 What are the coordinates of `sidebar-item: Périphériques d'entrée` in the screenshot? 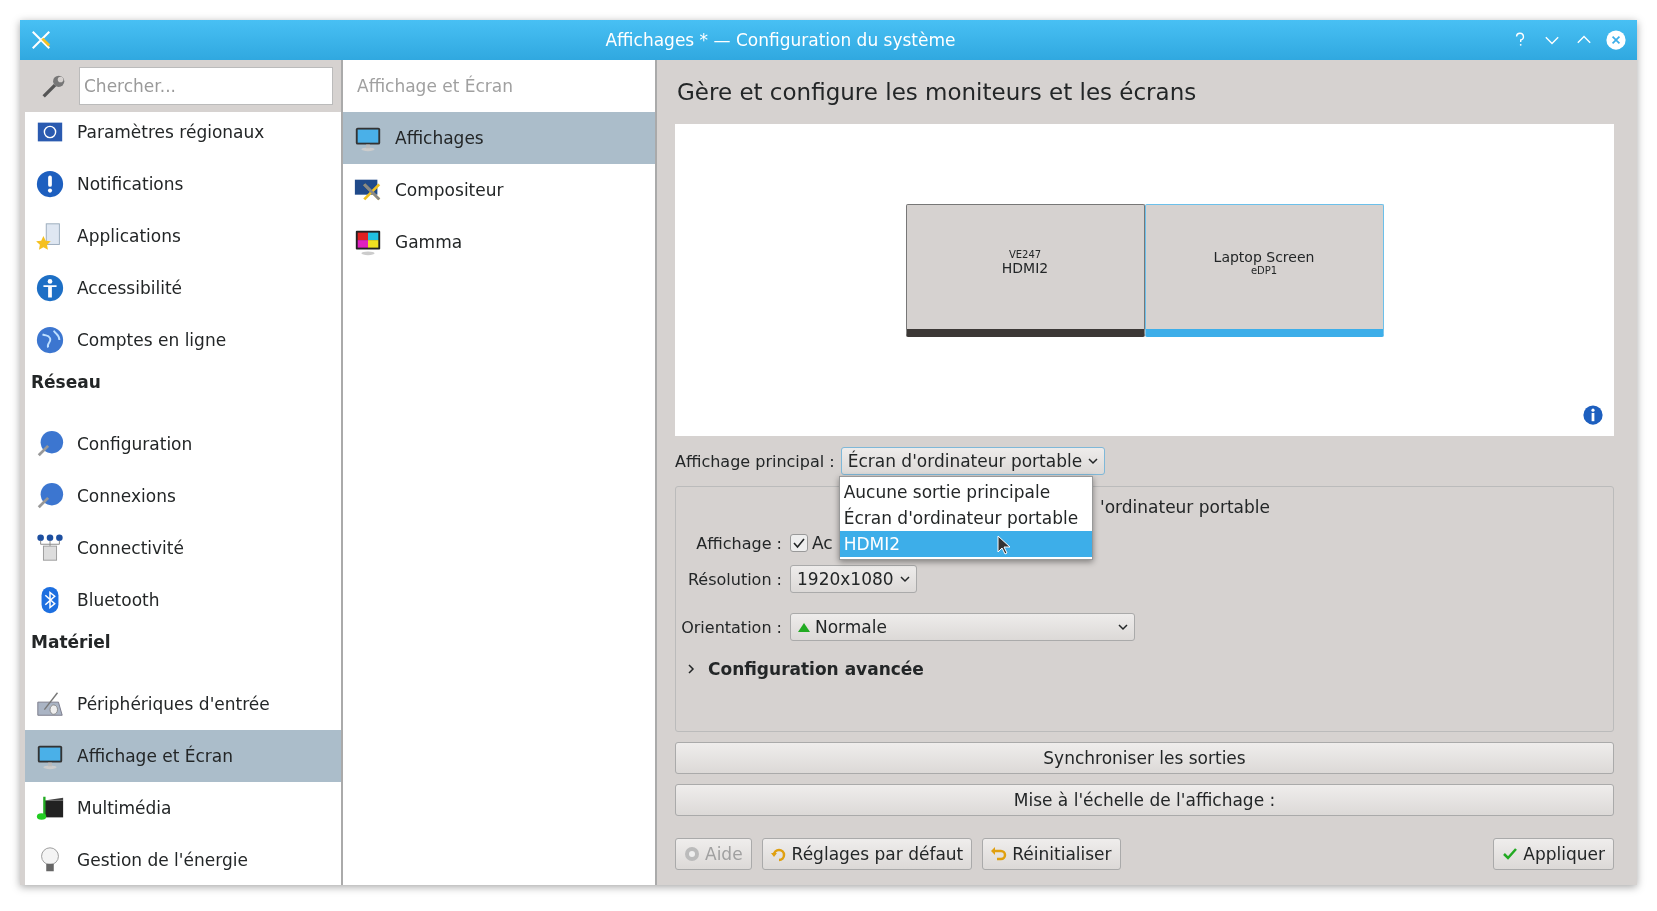 It's located at (183, 704).